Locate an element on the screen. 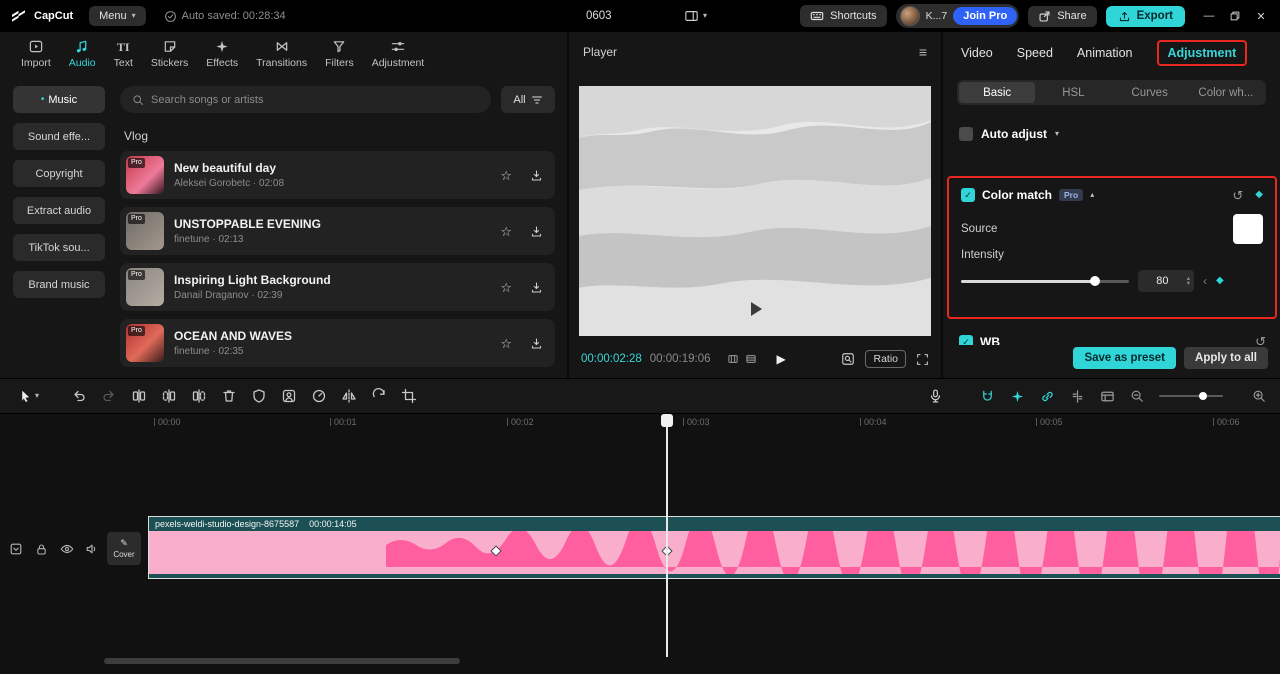 The width and height of the screenshot is (1280, 674). frame-list-icon is located at coordinates (751, 359).